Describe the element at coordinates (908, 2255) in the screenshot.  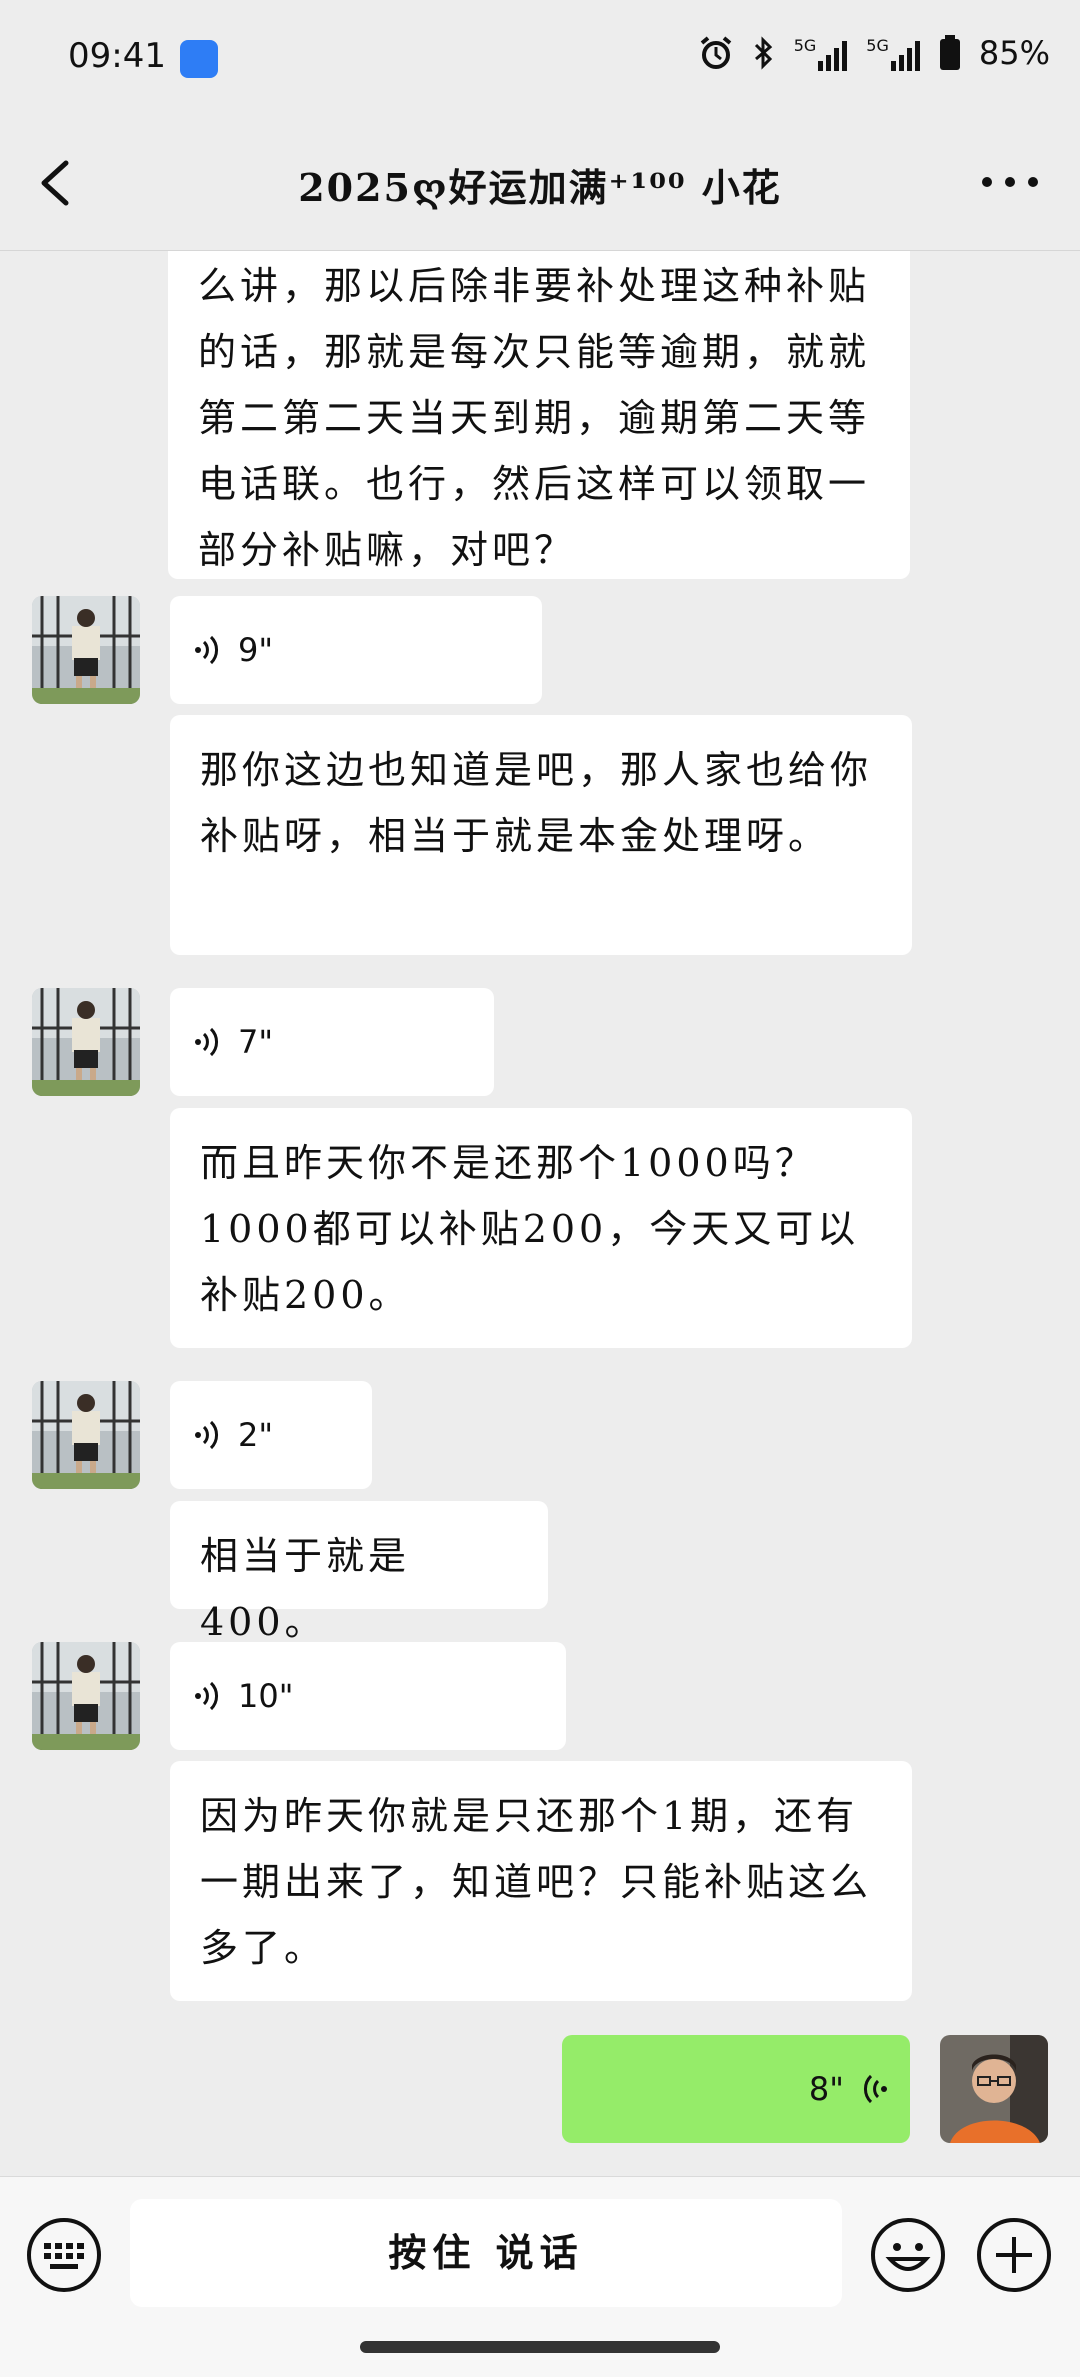
I see `emoji-icon` at that location.